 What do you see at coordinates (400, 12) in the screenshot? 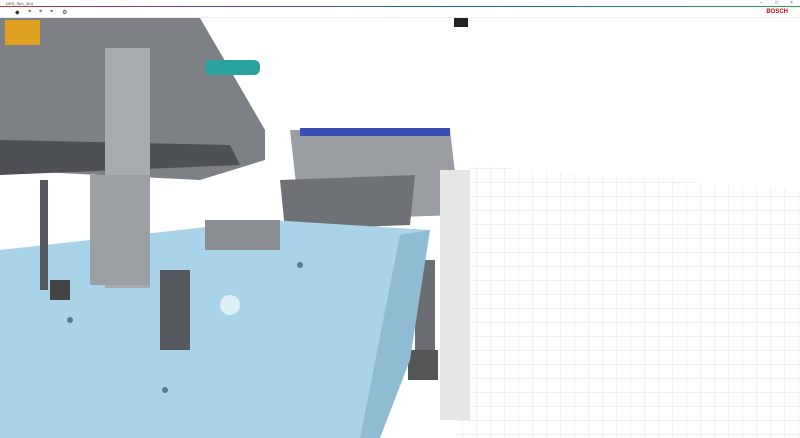
I see `toolbar: ◆ ⌖ ⌖ ⌖ ⚙ BOSCH` at bounding box center [400, 12].